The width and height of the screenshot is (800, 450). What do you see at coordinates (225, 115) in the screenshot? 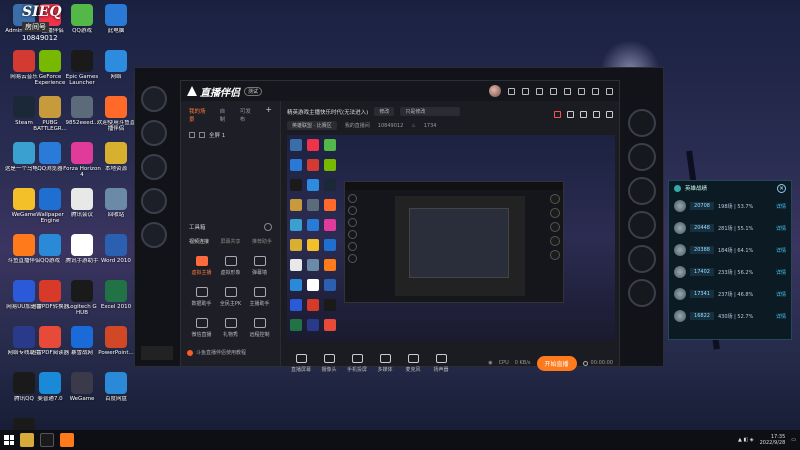
I see `tab-custom: 自制` at bounding box center [225, 115].